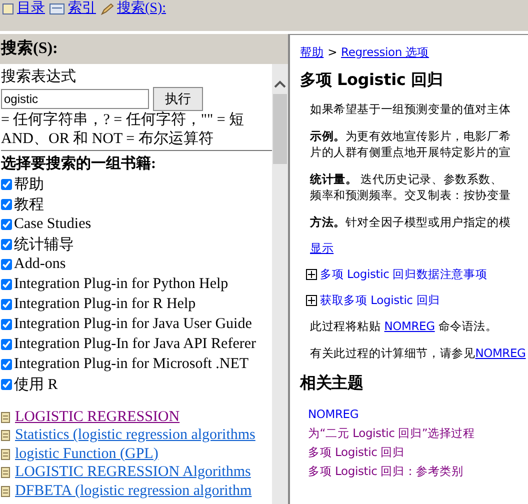 This screenshot has height=504, width=528. What do you see at coordinates (393, 353) in the screenshot?
I see `details-note: 有关此过程的计算细节，请参见` at bounding box center [393, 353].